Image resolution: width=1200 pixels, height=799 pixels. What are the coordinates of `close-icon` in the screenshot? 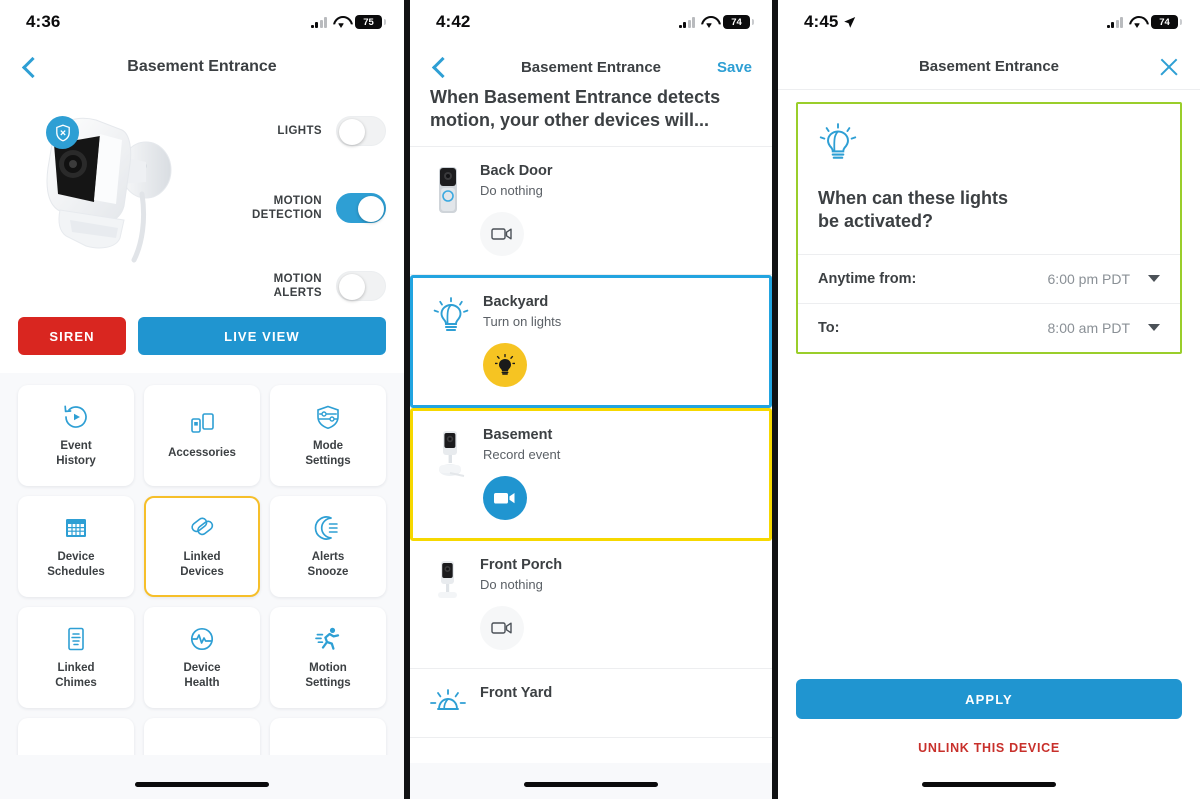 It's located at (1169, 67).